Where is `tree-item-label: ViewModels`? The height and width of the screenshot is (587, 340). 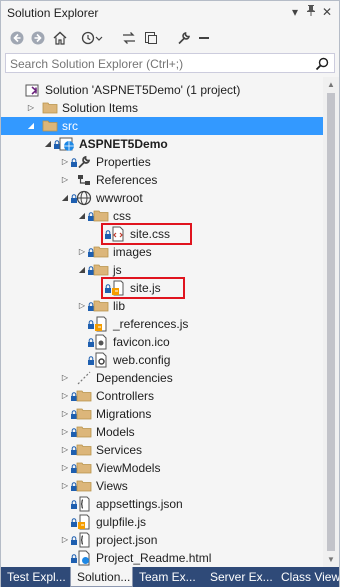 tree-item-label: ViewModels is located at coordinates (128, 468).